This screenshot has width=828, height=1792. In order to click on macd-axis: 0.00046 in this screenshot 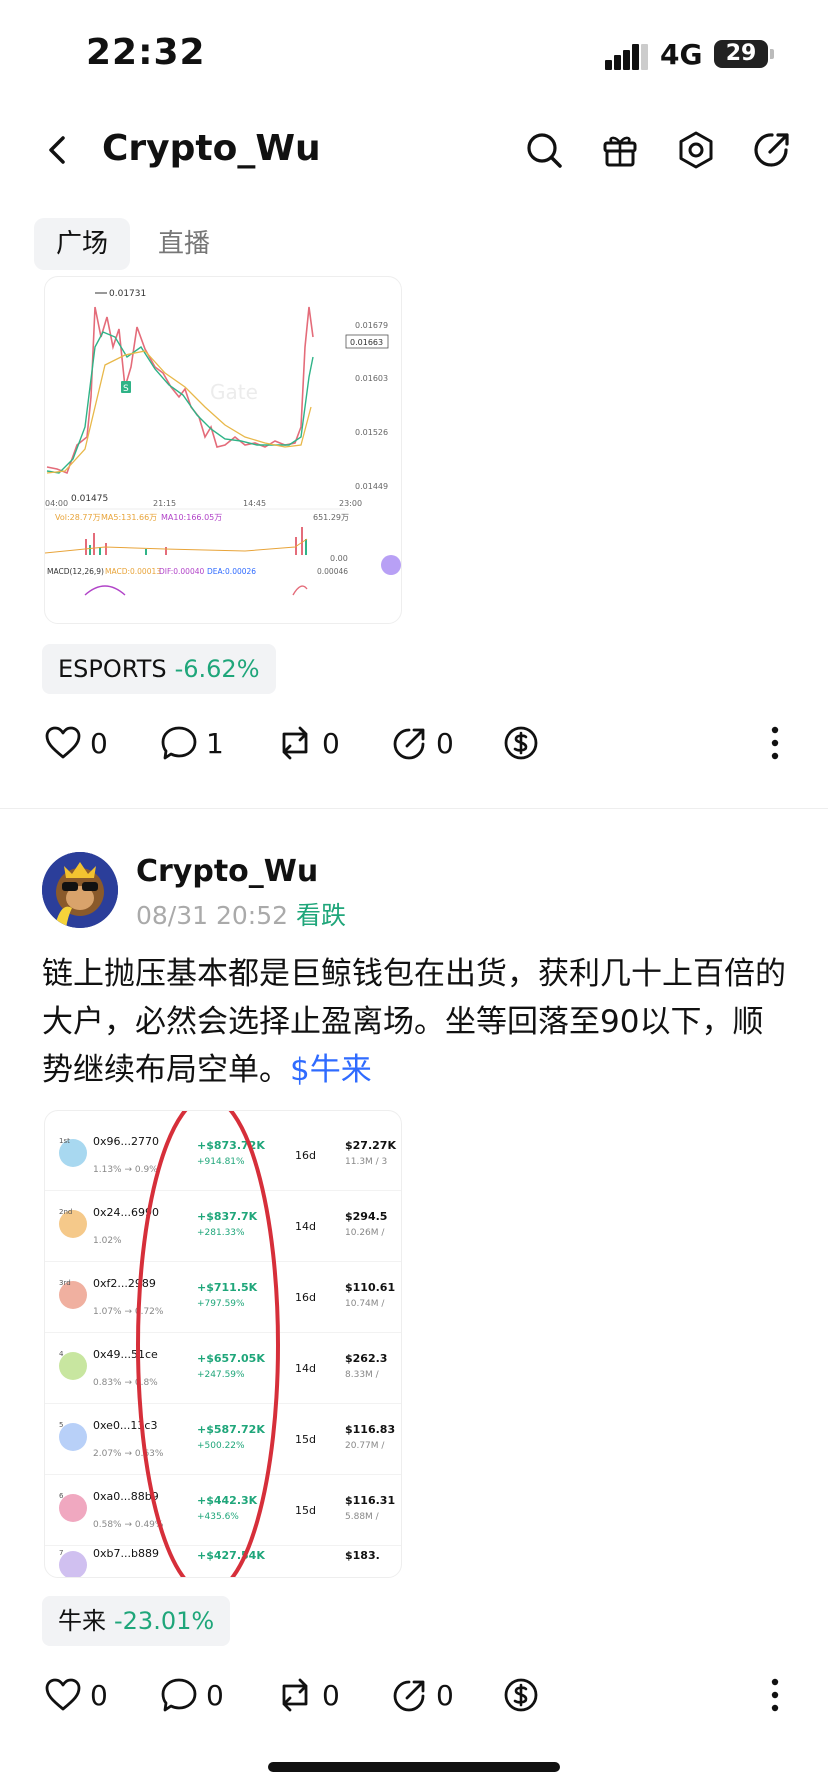, I will do `click(332, 571)`.